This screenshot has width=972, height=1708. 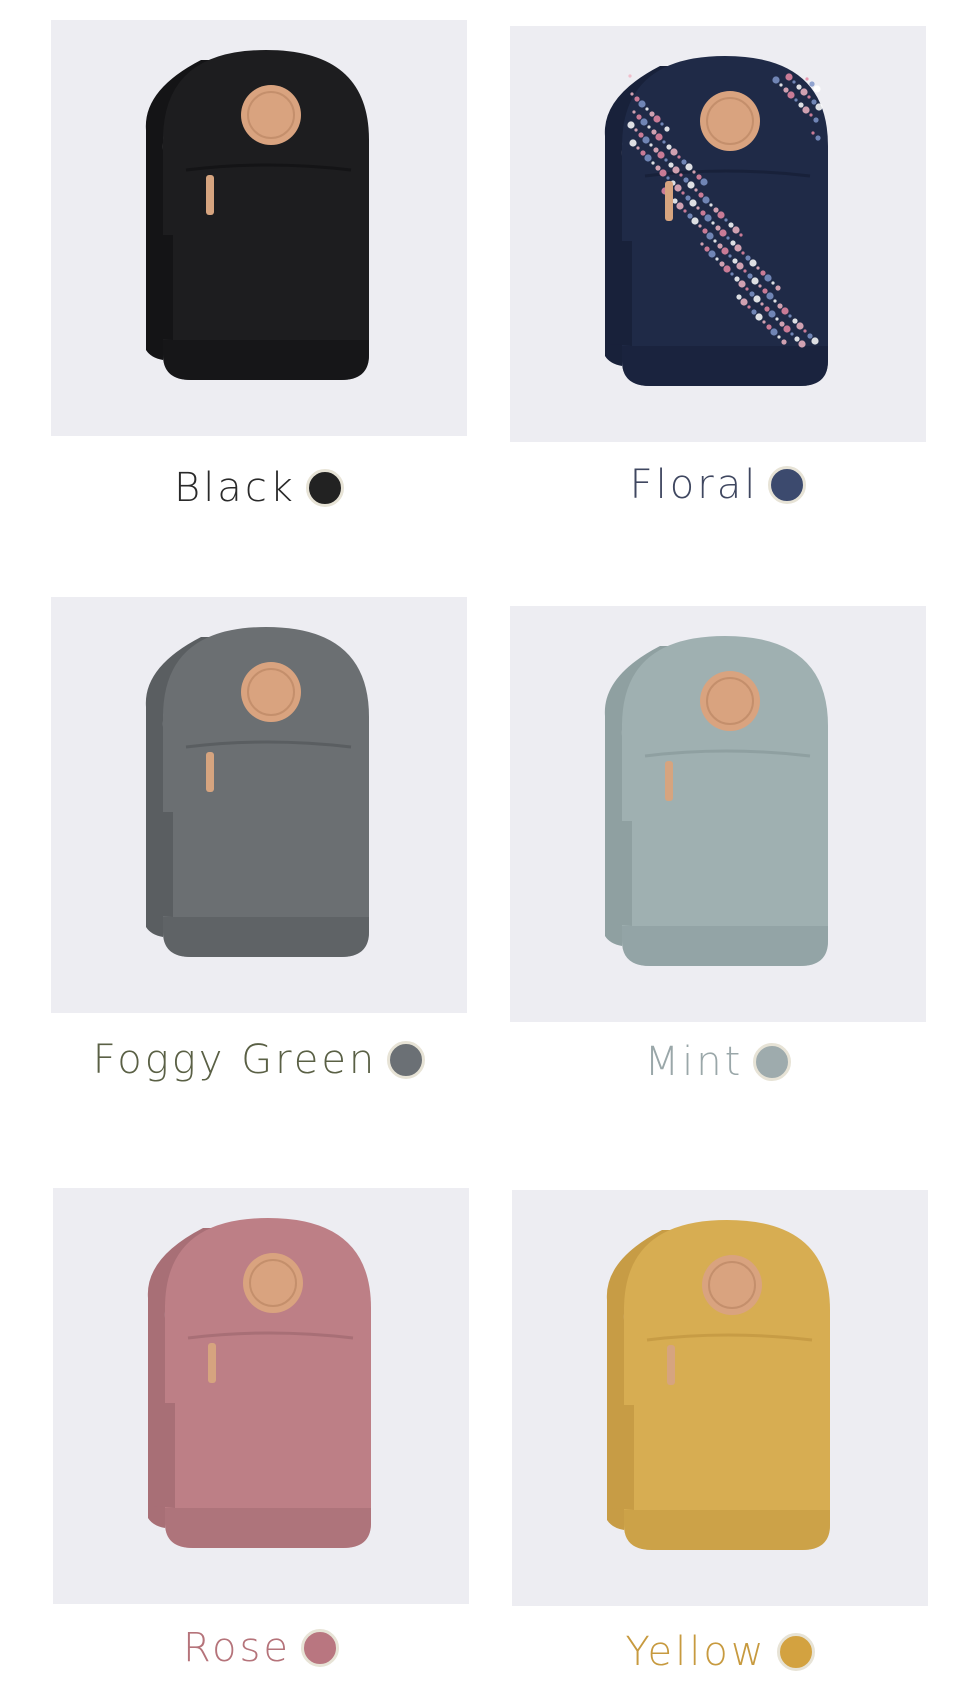 I want to click on color-label: Black, so click(x=235, y=488).